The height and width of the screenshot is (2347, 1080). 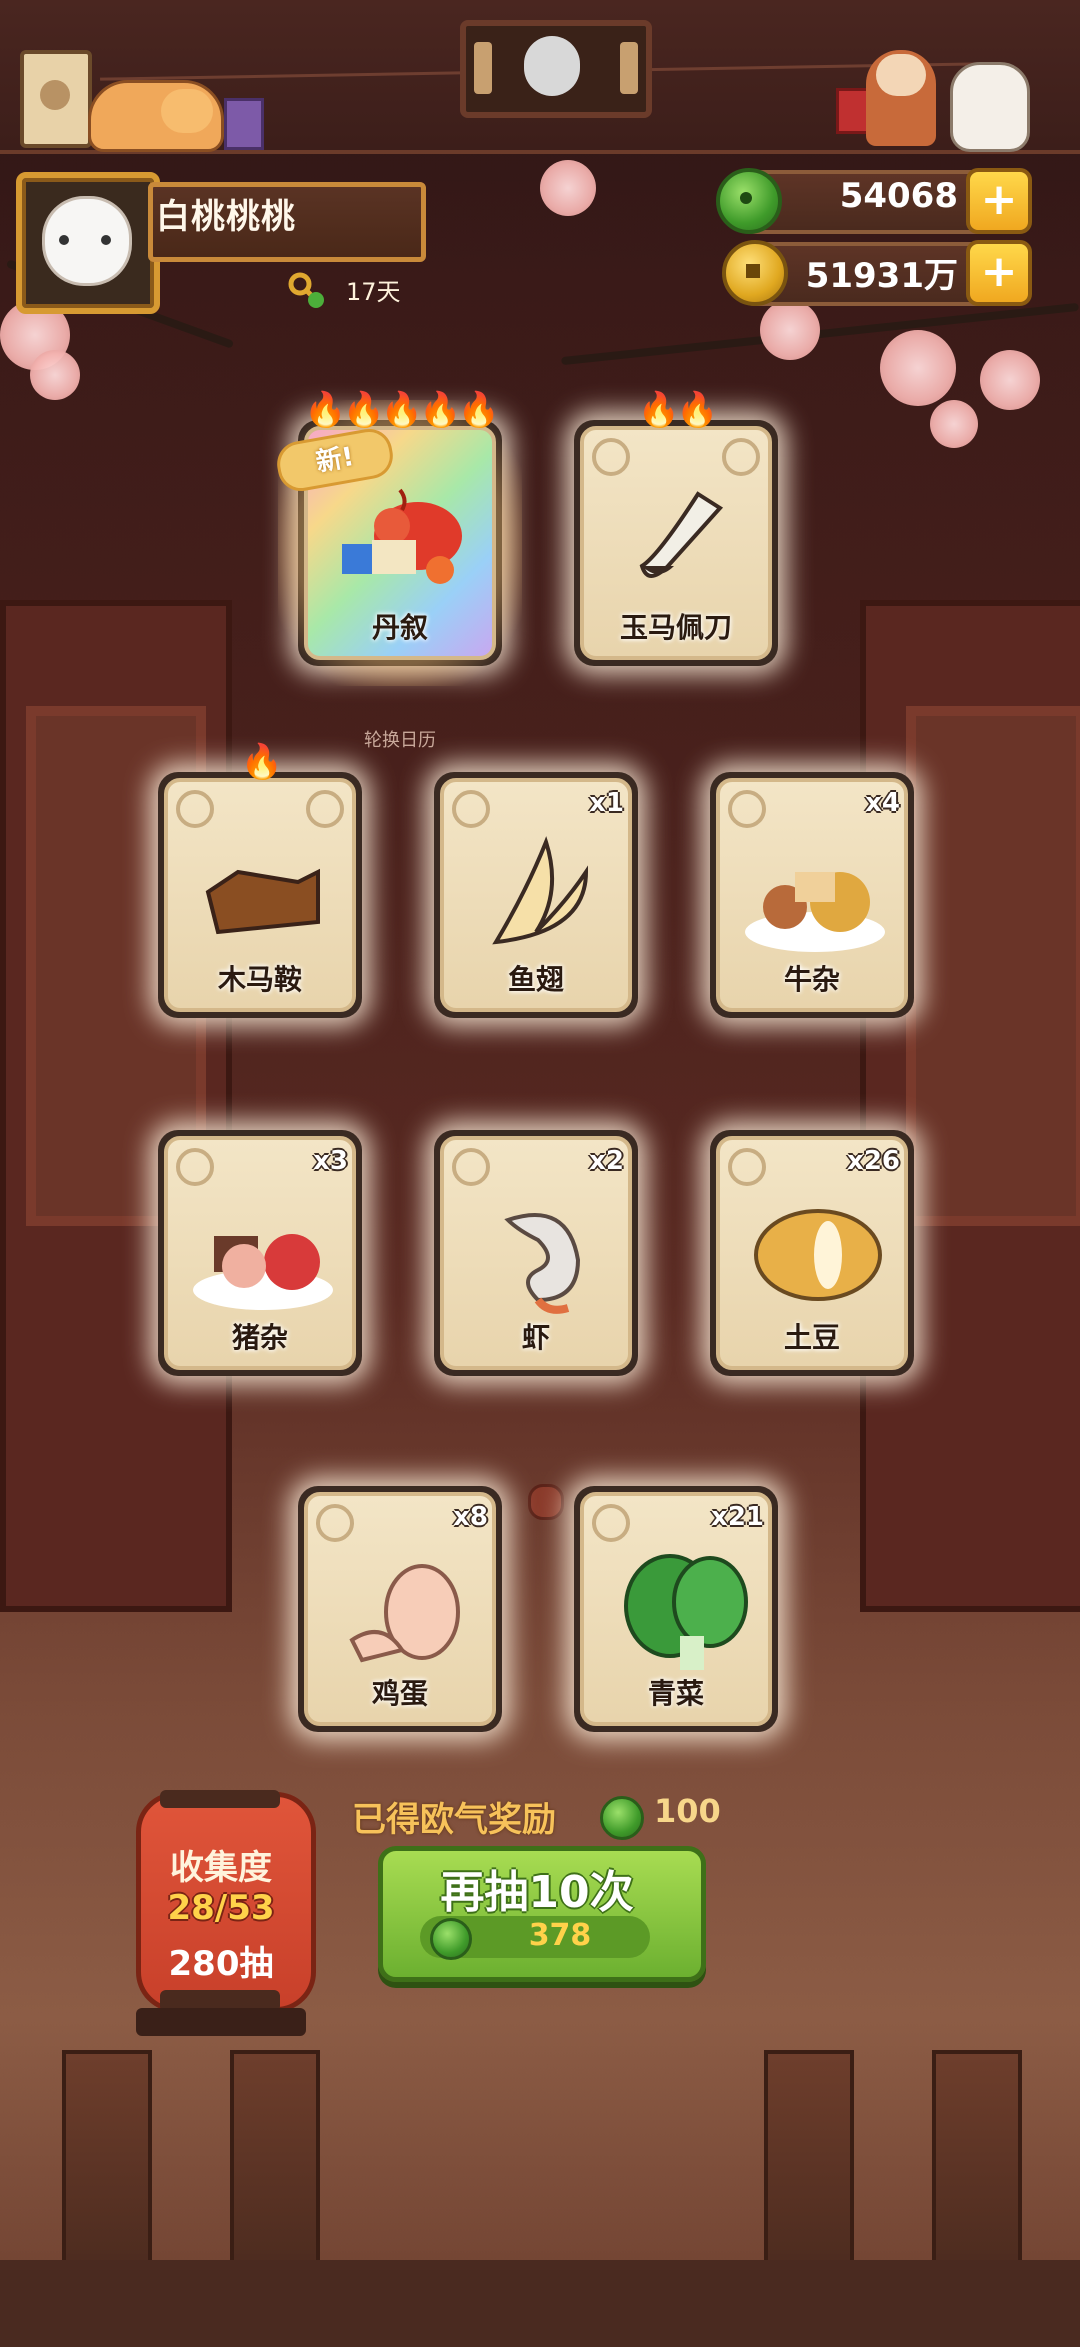 What do you see at coordinates (306, 290) in the screenshot?
I see `sprout-key-icon` at bounding box center [306, 290].